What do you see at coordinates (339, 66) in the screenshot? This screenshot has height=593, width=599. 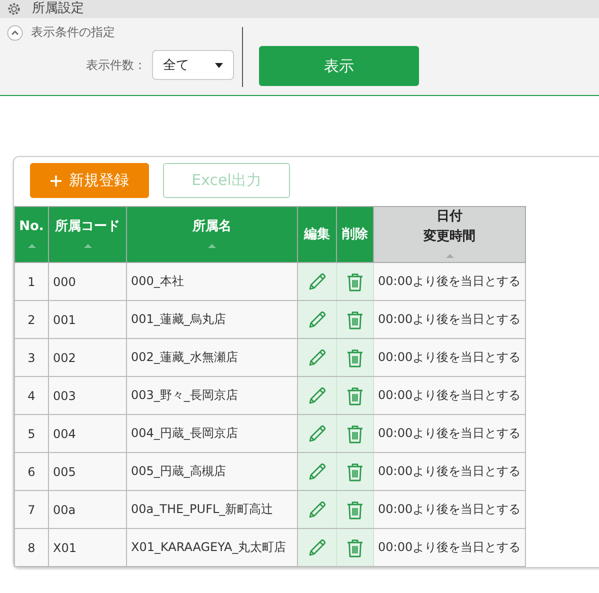 I see `show-button: 表示` at bounding box center [339, 66].